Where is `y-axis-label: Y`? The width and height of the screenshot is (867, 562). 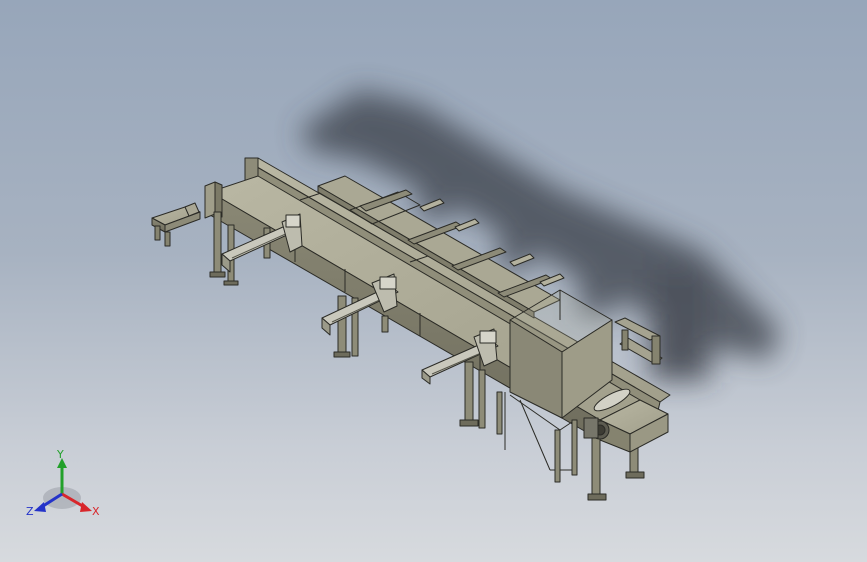
y-axis-label: Y is located at coordinates (60, 454).